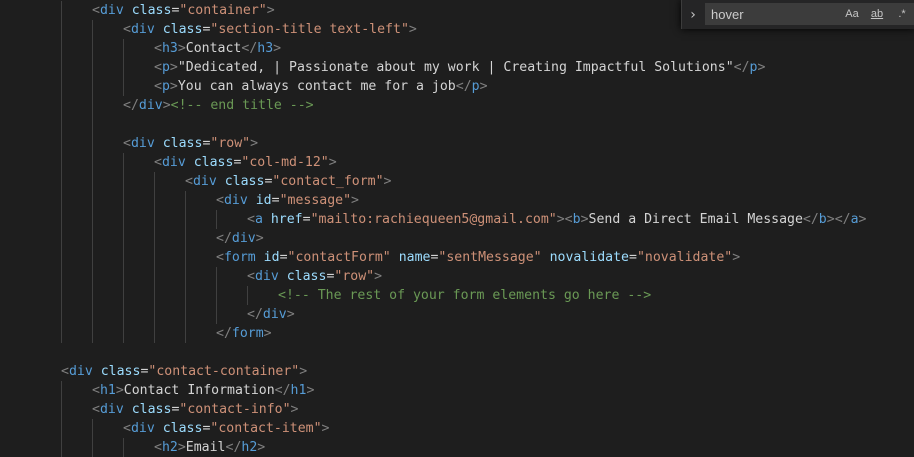  I want to click on code-line: <div class="contact-item">, so click(226, 428).